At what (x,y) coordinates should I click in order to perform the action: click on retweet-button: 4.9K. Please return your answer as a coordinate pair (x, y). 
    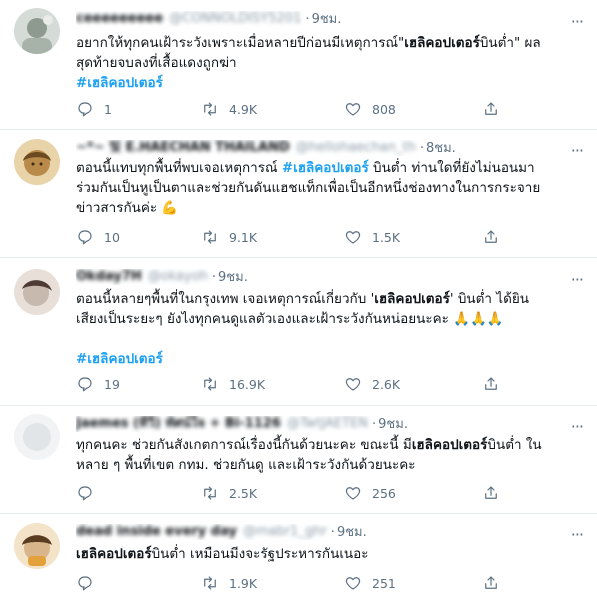
    Looking at the image, I should click on (229, 109).